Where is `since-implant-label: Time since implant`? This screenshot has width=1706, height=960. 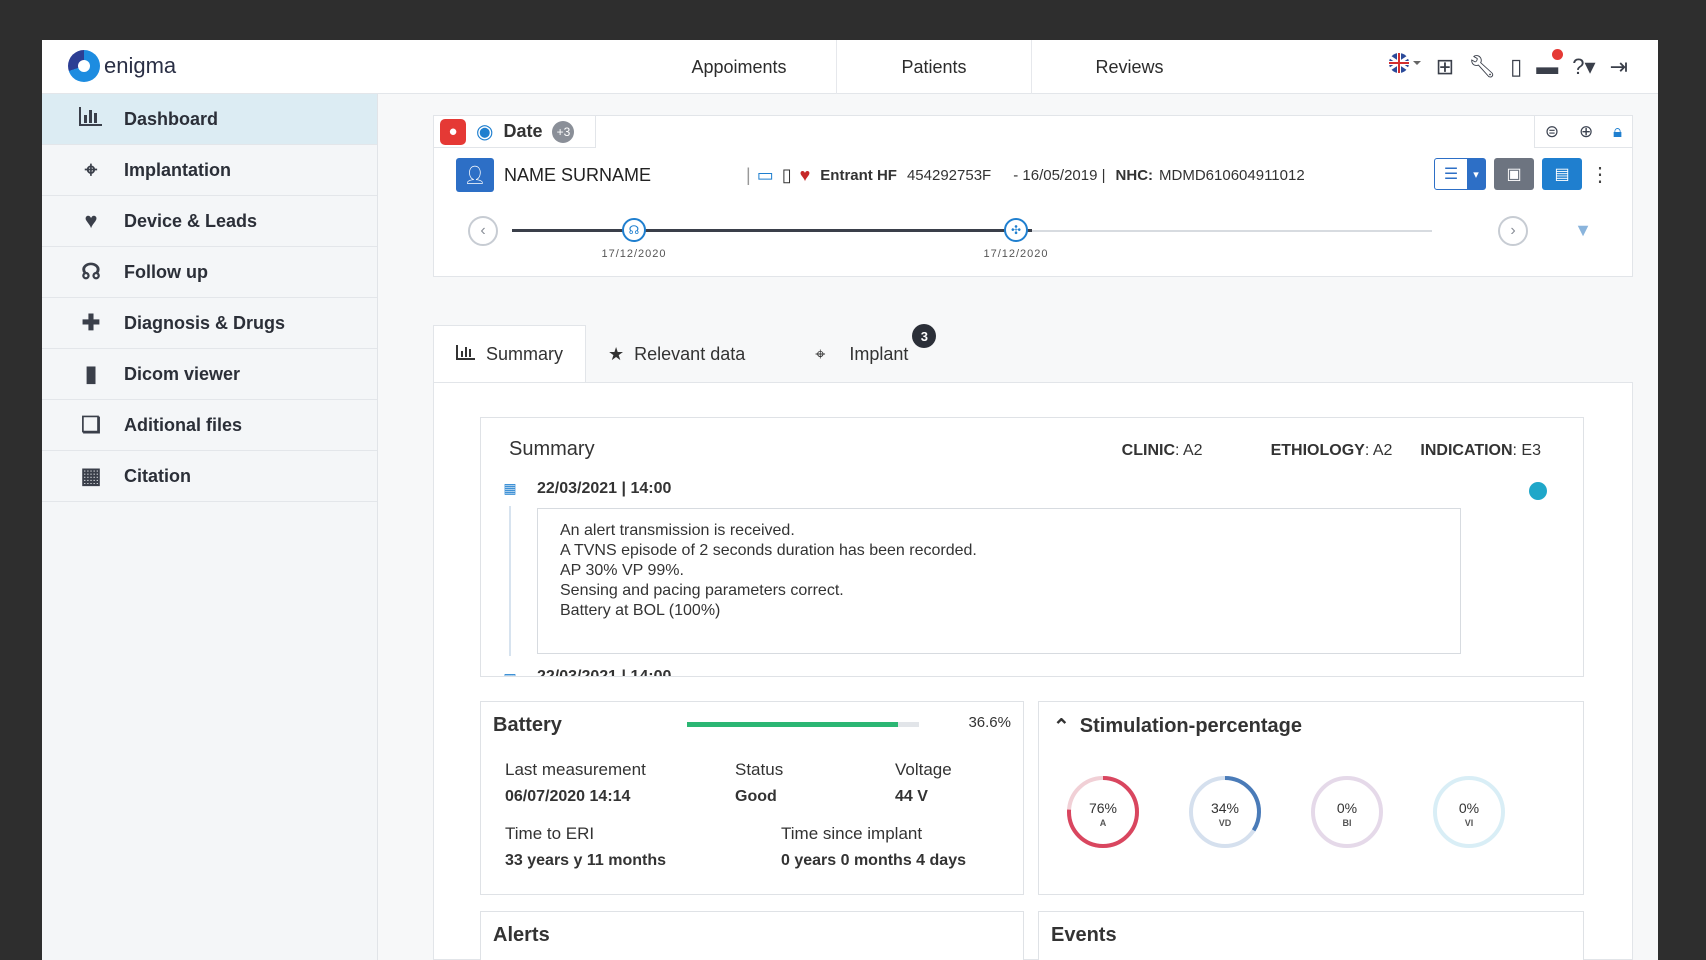
since-implant-label: Time since implant is located at coordinates (852, 833).